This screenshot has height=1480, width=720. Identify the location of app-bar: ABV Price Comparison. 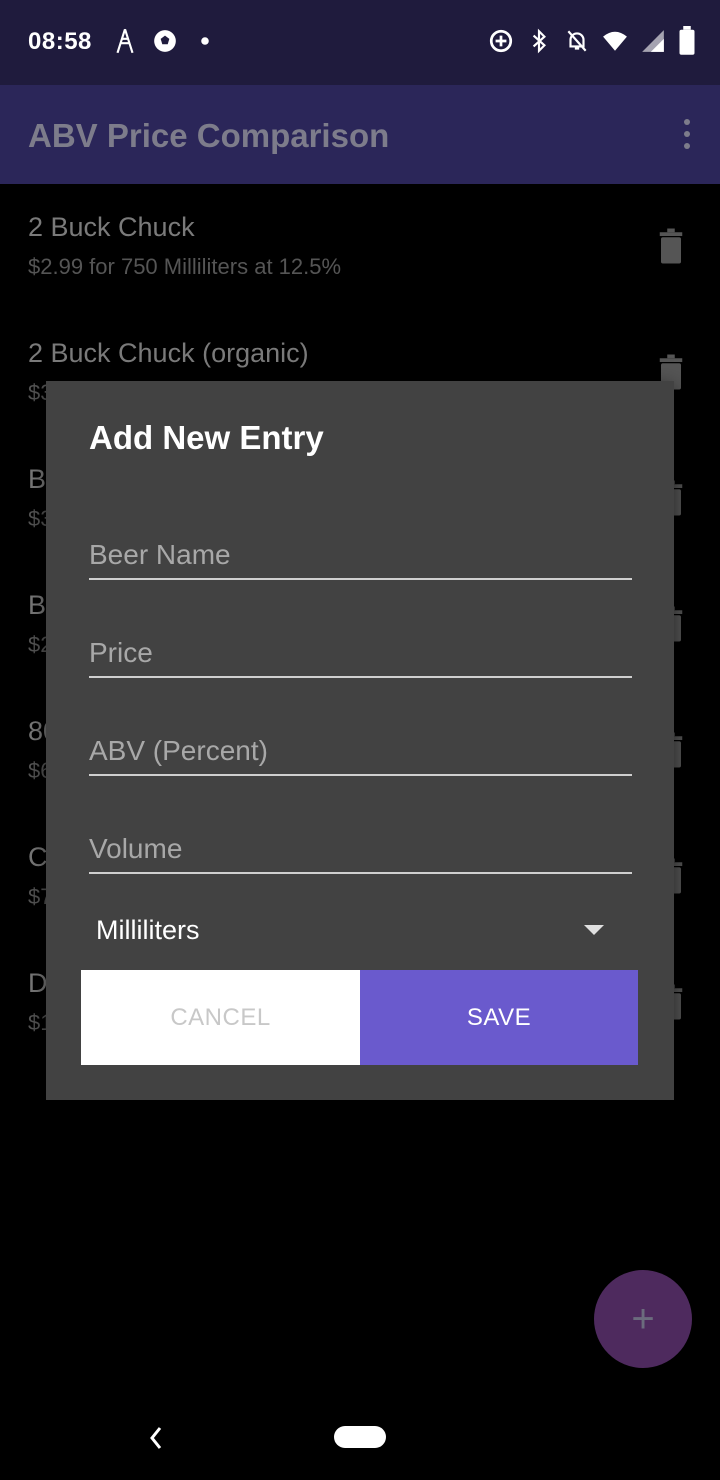
(360, 134).